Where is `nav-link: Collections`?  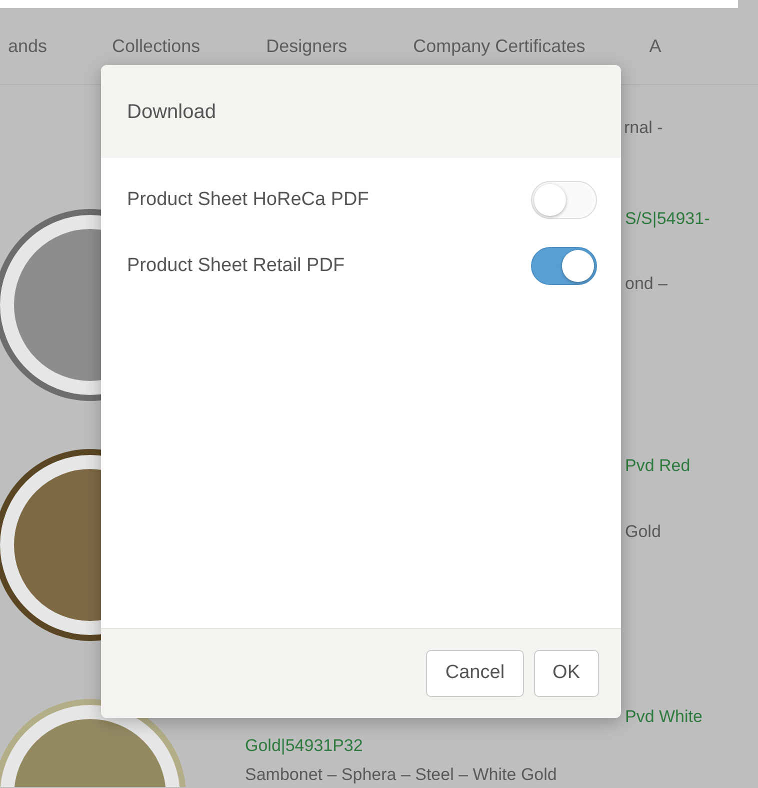
nav-link: Collections is located at coordinates (156, 46).